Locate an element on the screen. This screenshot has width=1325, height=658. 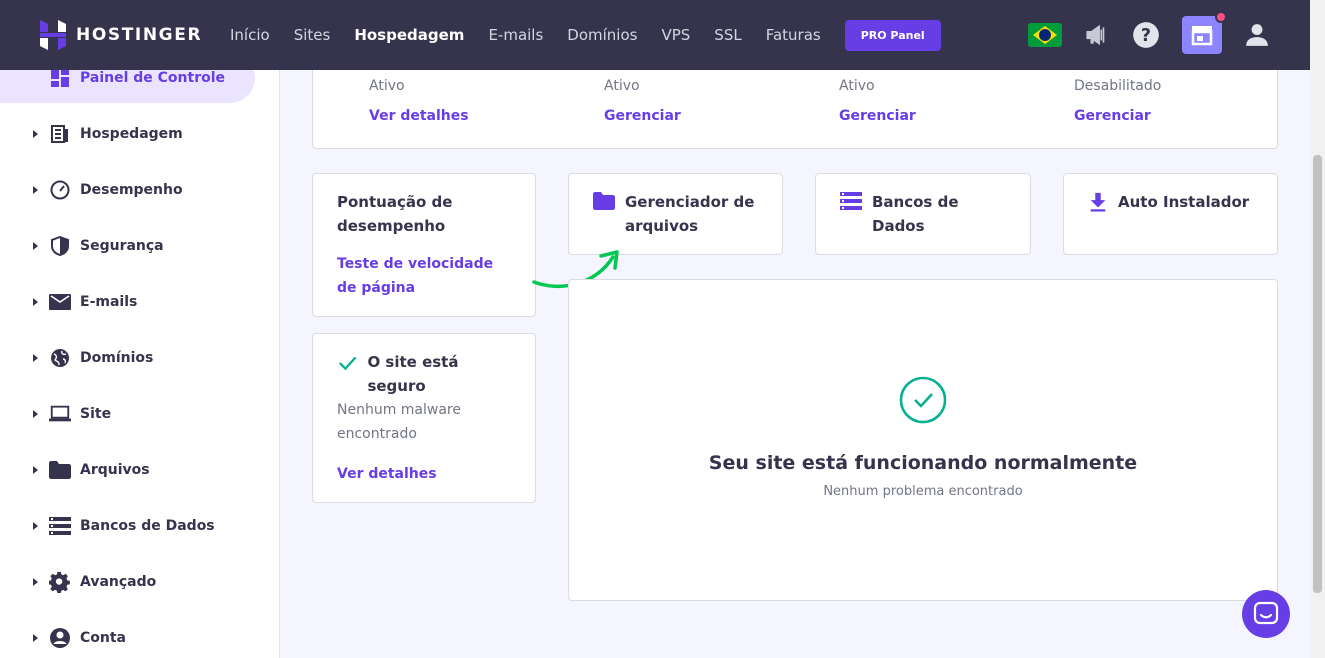
pro-panel-button: PRO Panel is located at coordinates (892, 35).